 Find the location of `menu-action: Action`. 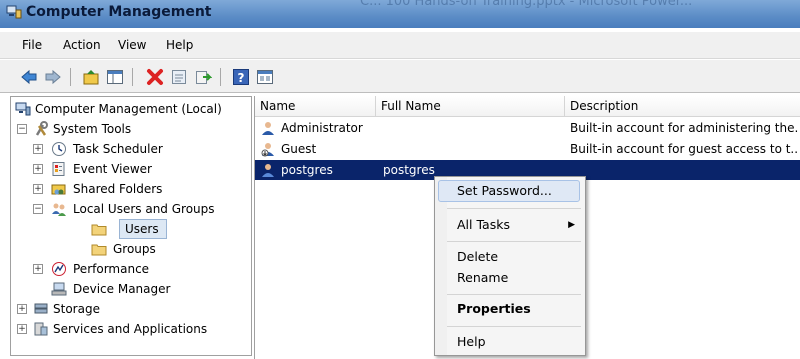

menu-action: Action is located at coordinates (82, 45).